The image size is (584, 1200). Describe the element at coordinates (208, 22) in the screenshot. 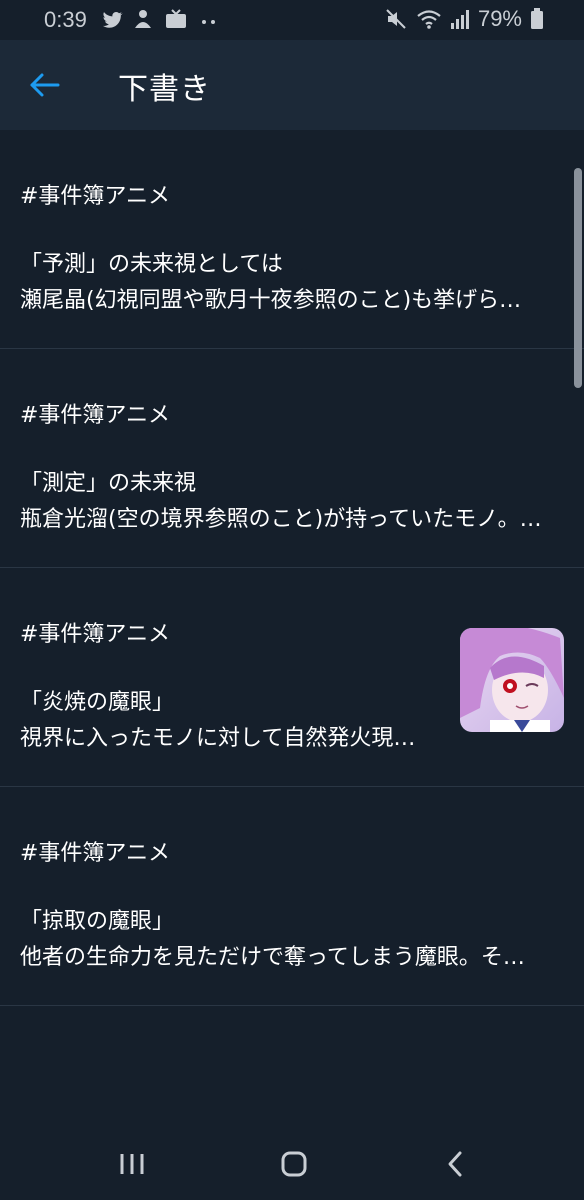

I see `more-dots-icon` at that location.